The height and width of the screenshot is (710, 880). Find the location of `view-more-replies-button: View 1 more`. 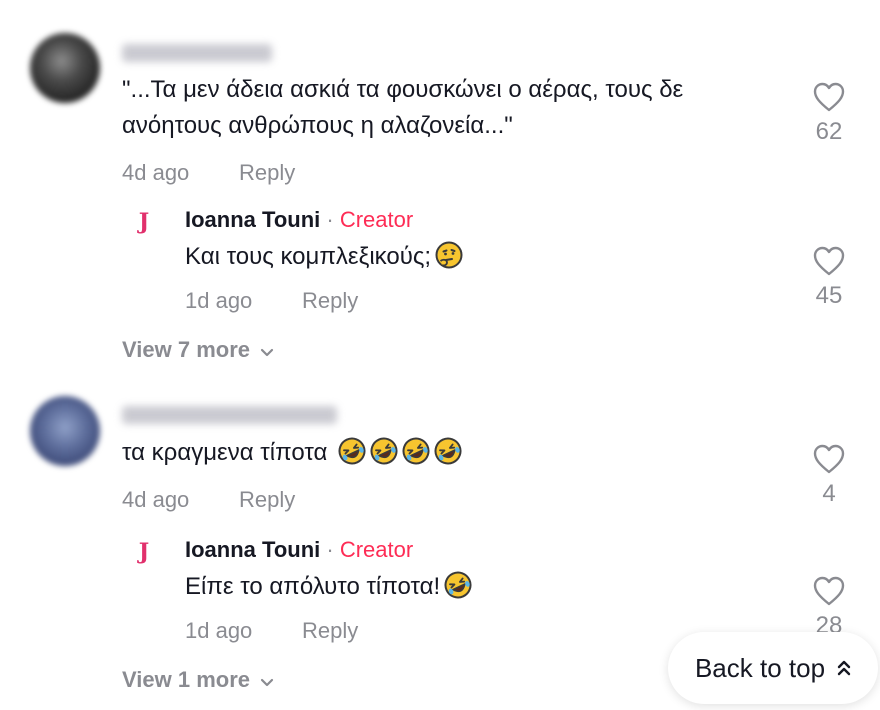

view-more-replies-button: View 1 more is located at coordinates (198, 680).